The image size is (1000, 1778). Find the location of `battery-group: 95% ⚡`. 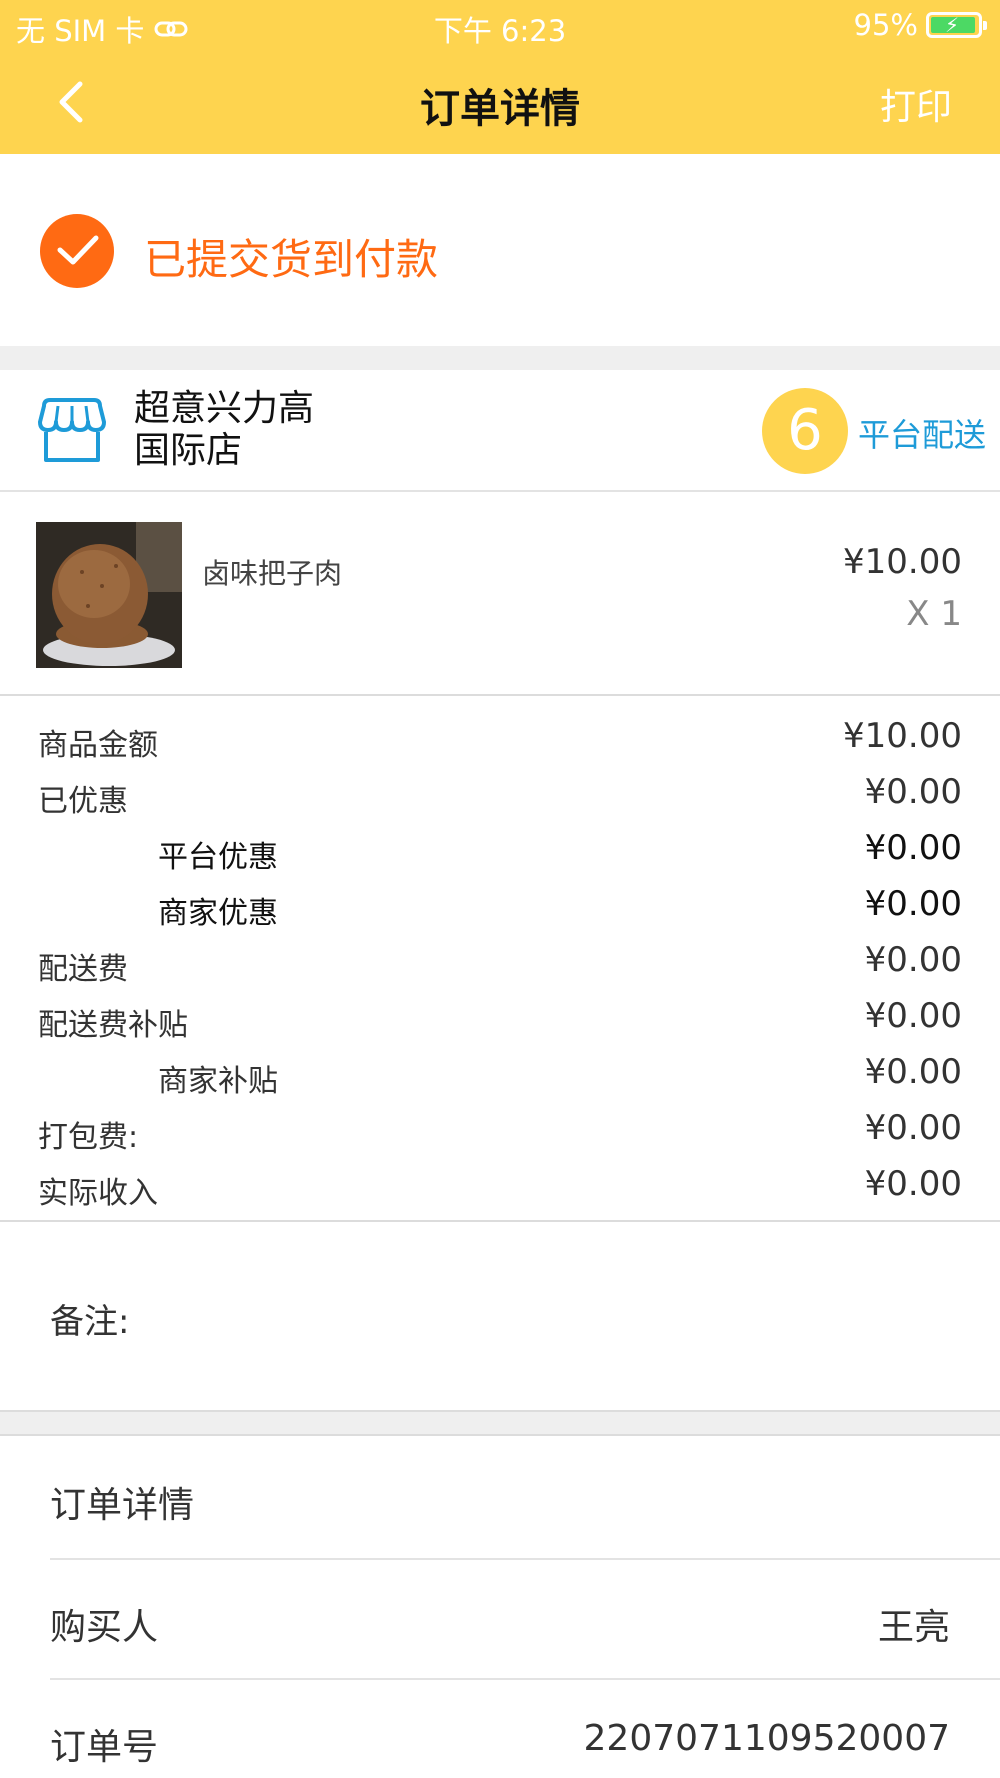

battery-group: 95% ⚡ is located at coordinates (920, 25).